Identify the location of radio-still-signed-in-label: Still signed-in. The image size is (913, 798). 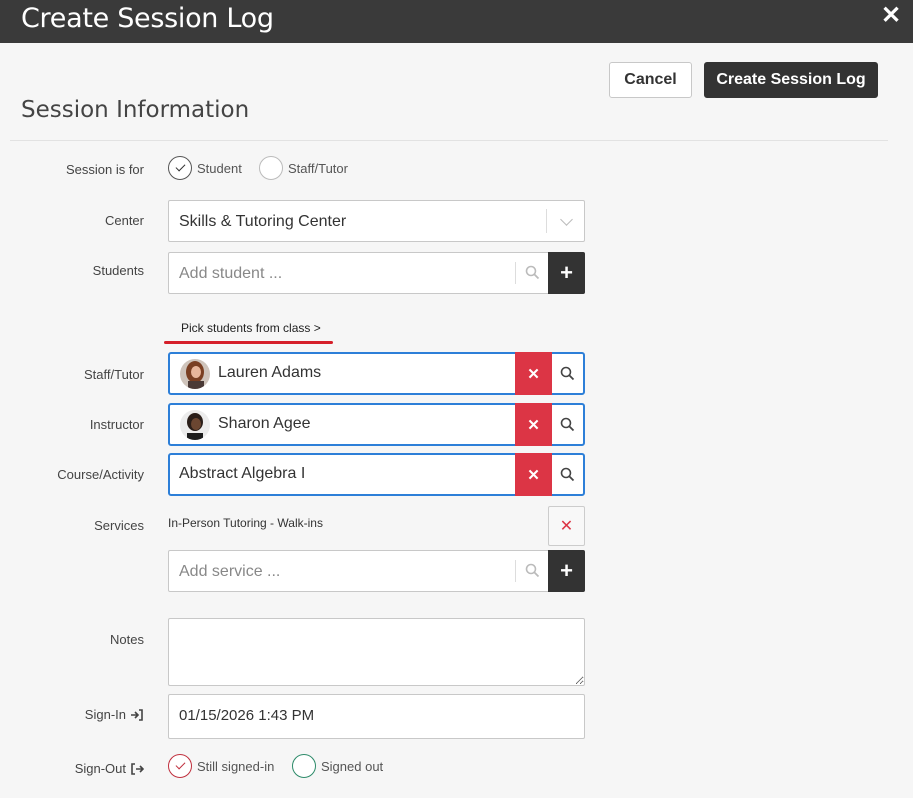
(236, 766).